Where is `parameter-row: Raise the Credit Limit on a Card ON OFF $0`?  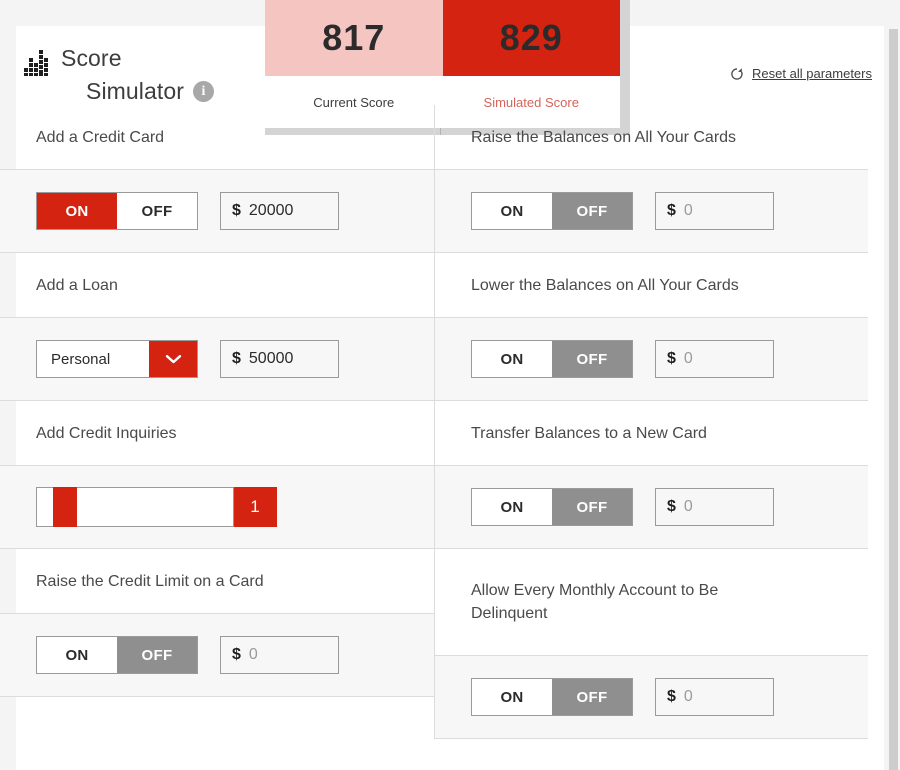 parameter-row: Raise the Credit Limit on a Card ON OFF $0 is located at coordinates (217, 623).